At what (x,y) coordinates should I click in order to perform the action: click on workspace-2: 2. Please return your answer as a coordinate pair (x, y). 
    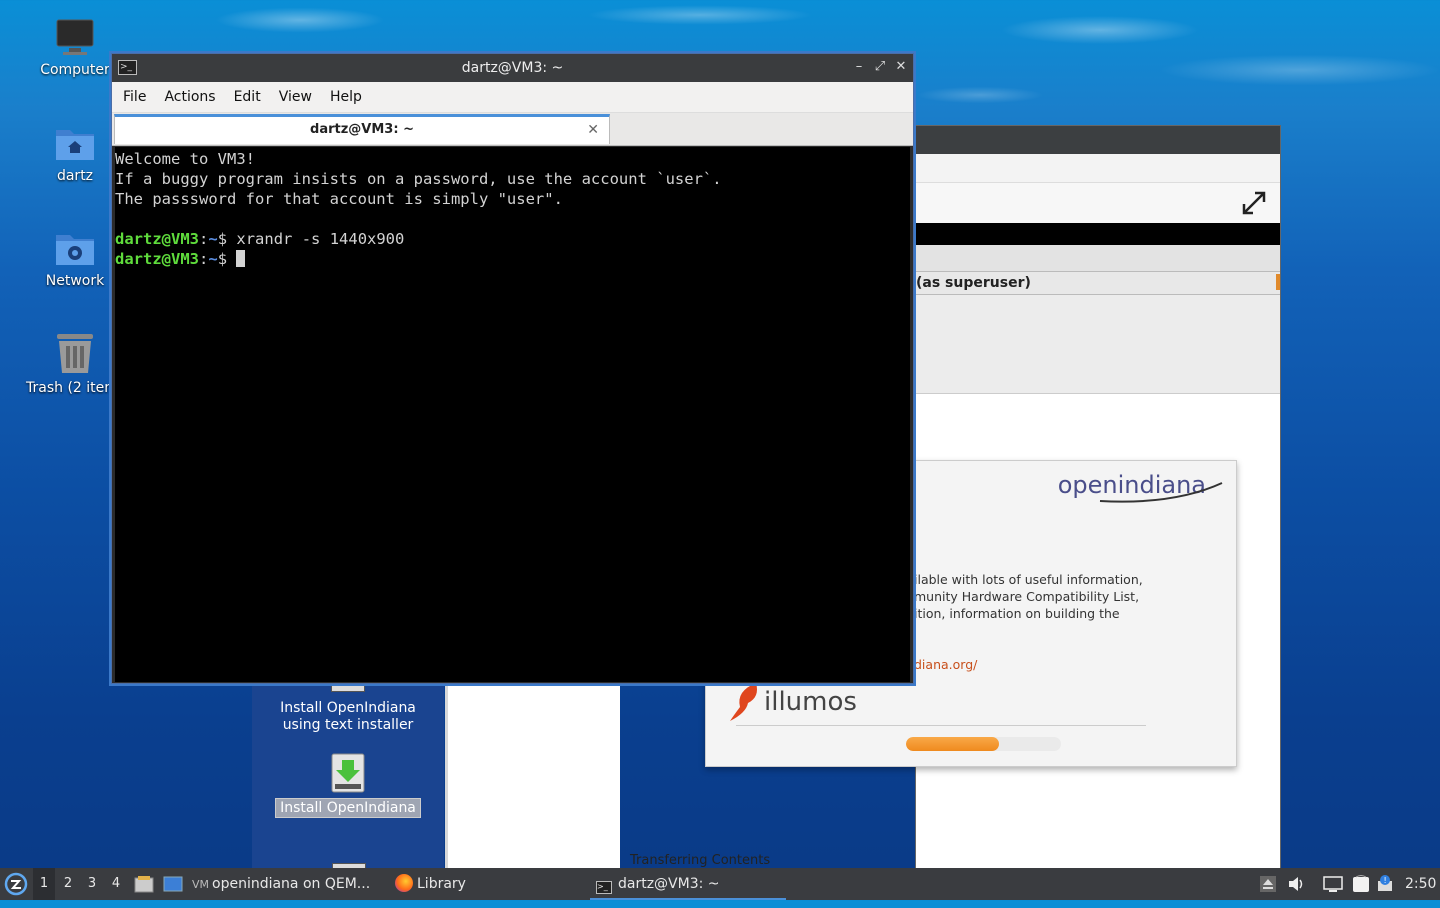
    Looking at the image, I should click on (68, 884).